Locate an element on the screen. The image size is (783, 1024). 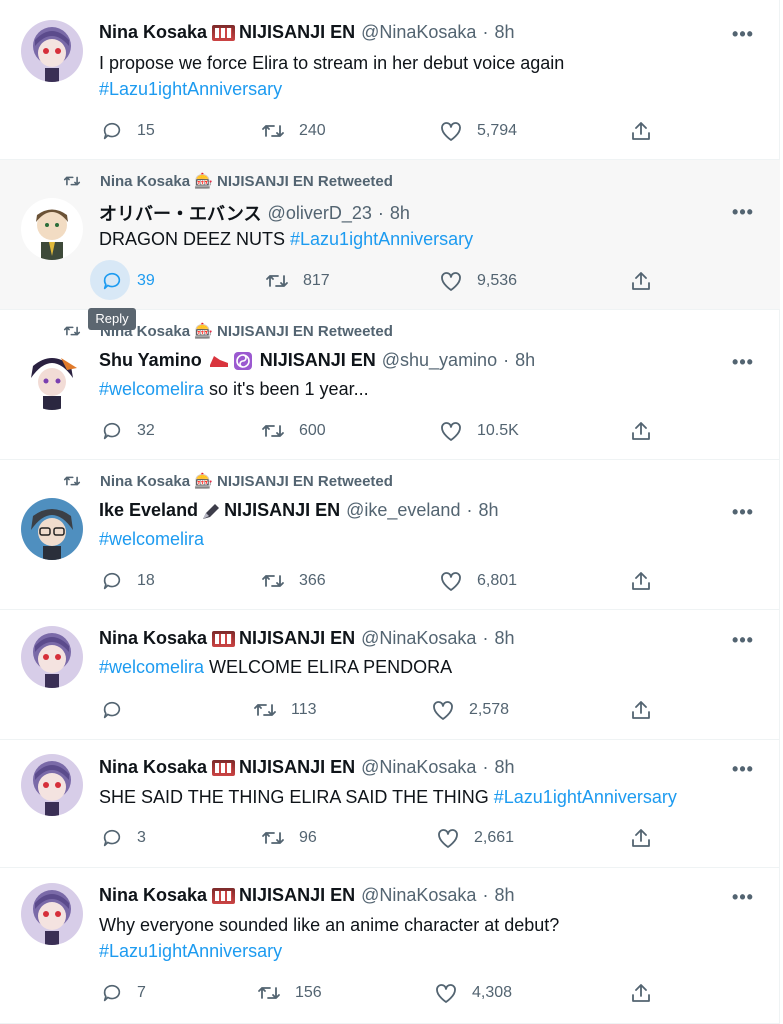
like-button: 6,801 is located at coordinates (478, 581).